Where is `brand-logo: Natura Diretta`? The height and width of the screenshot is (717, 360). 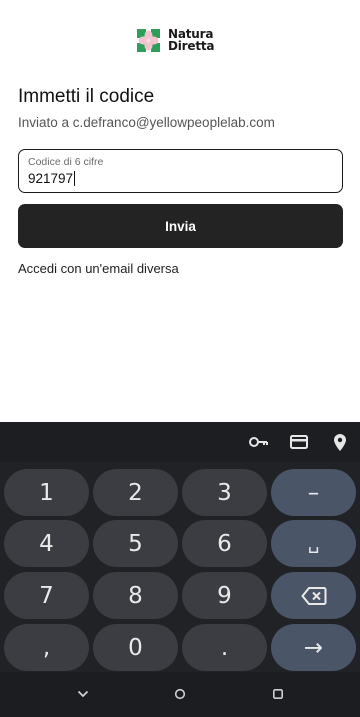 brand-logo: Natura Diretta is located at coordinates (181, 40).